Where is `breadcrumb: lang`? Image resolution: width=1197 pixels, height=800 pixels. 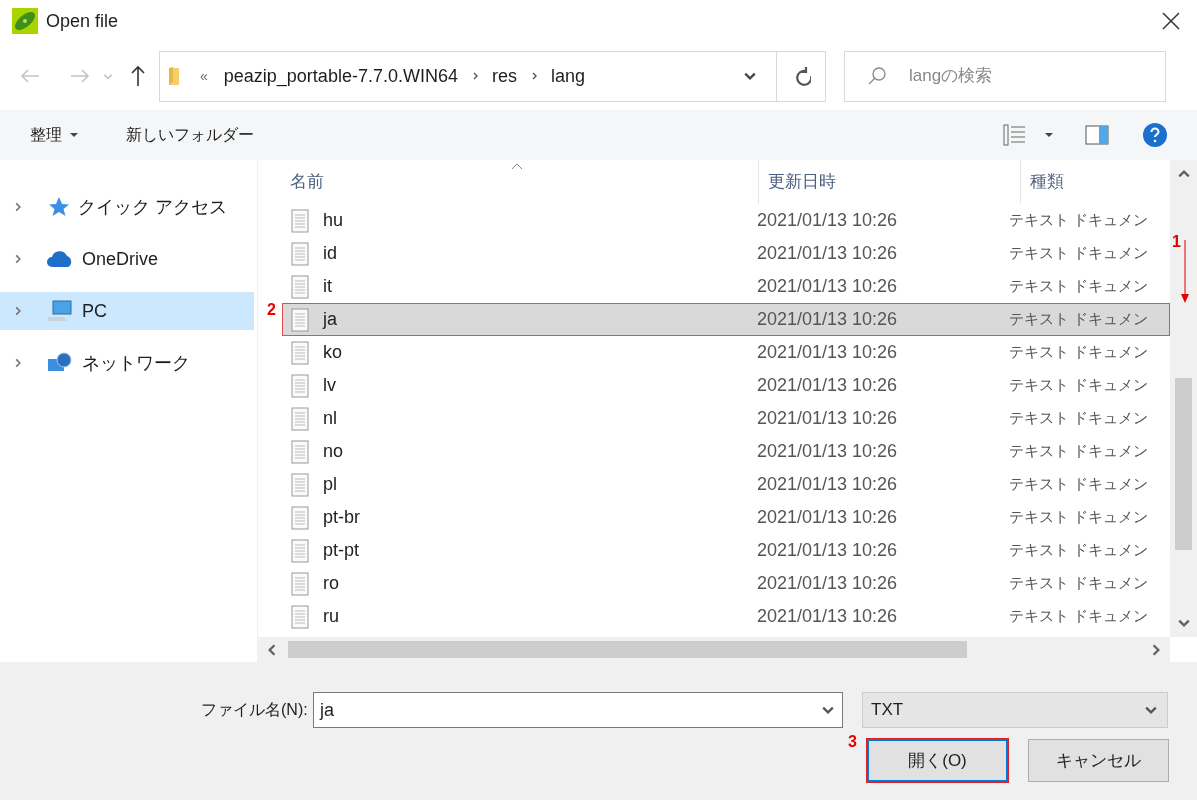 breadcrumb: lang is located at coordinates (567, 76).